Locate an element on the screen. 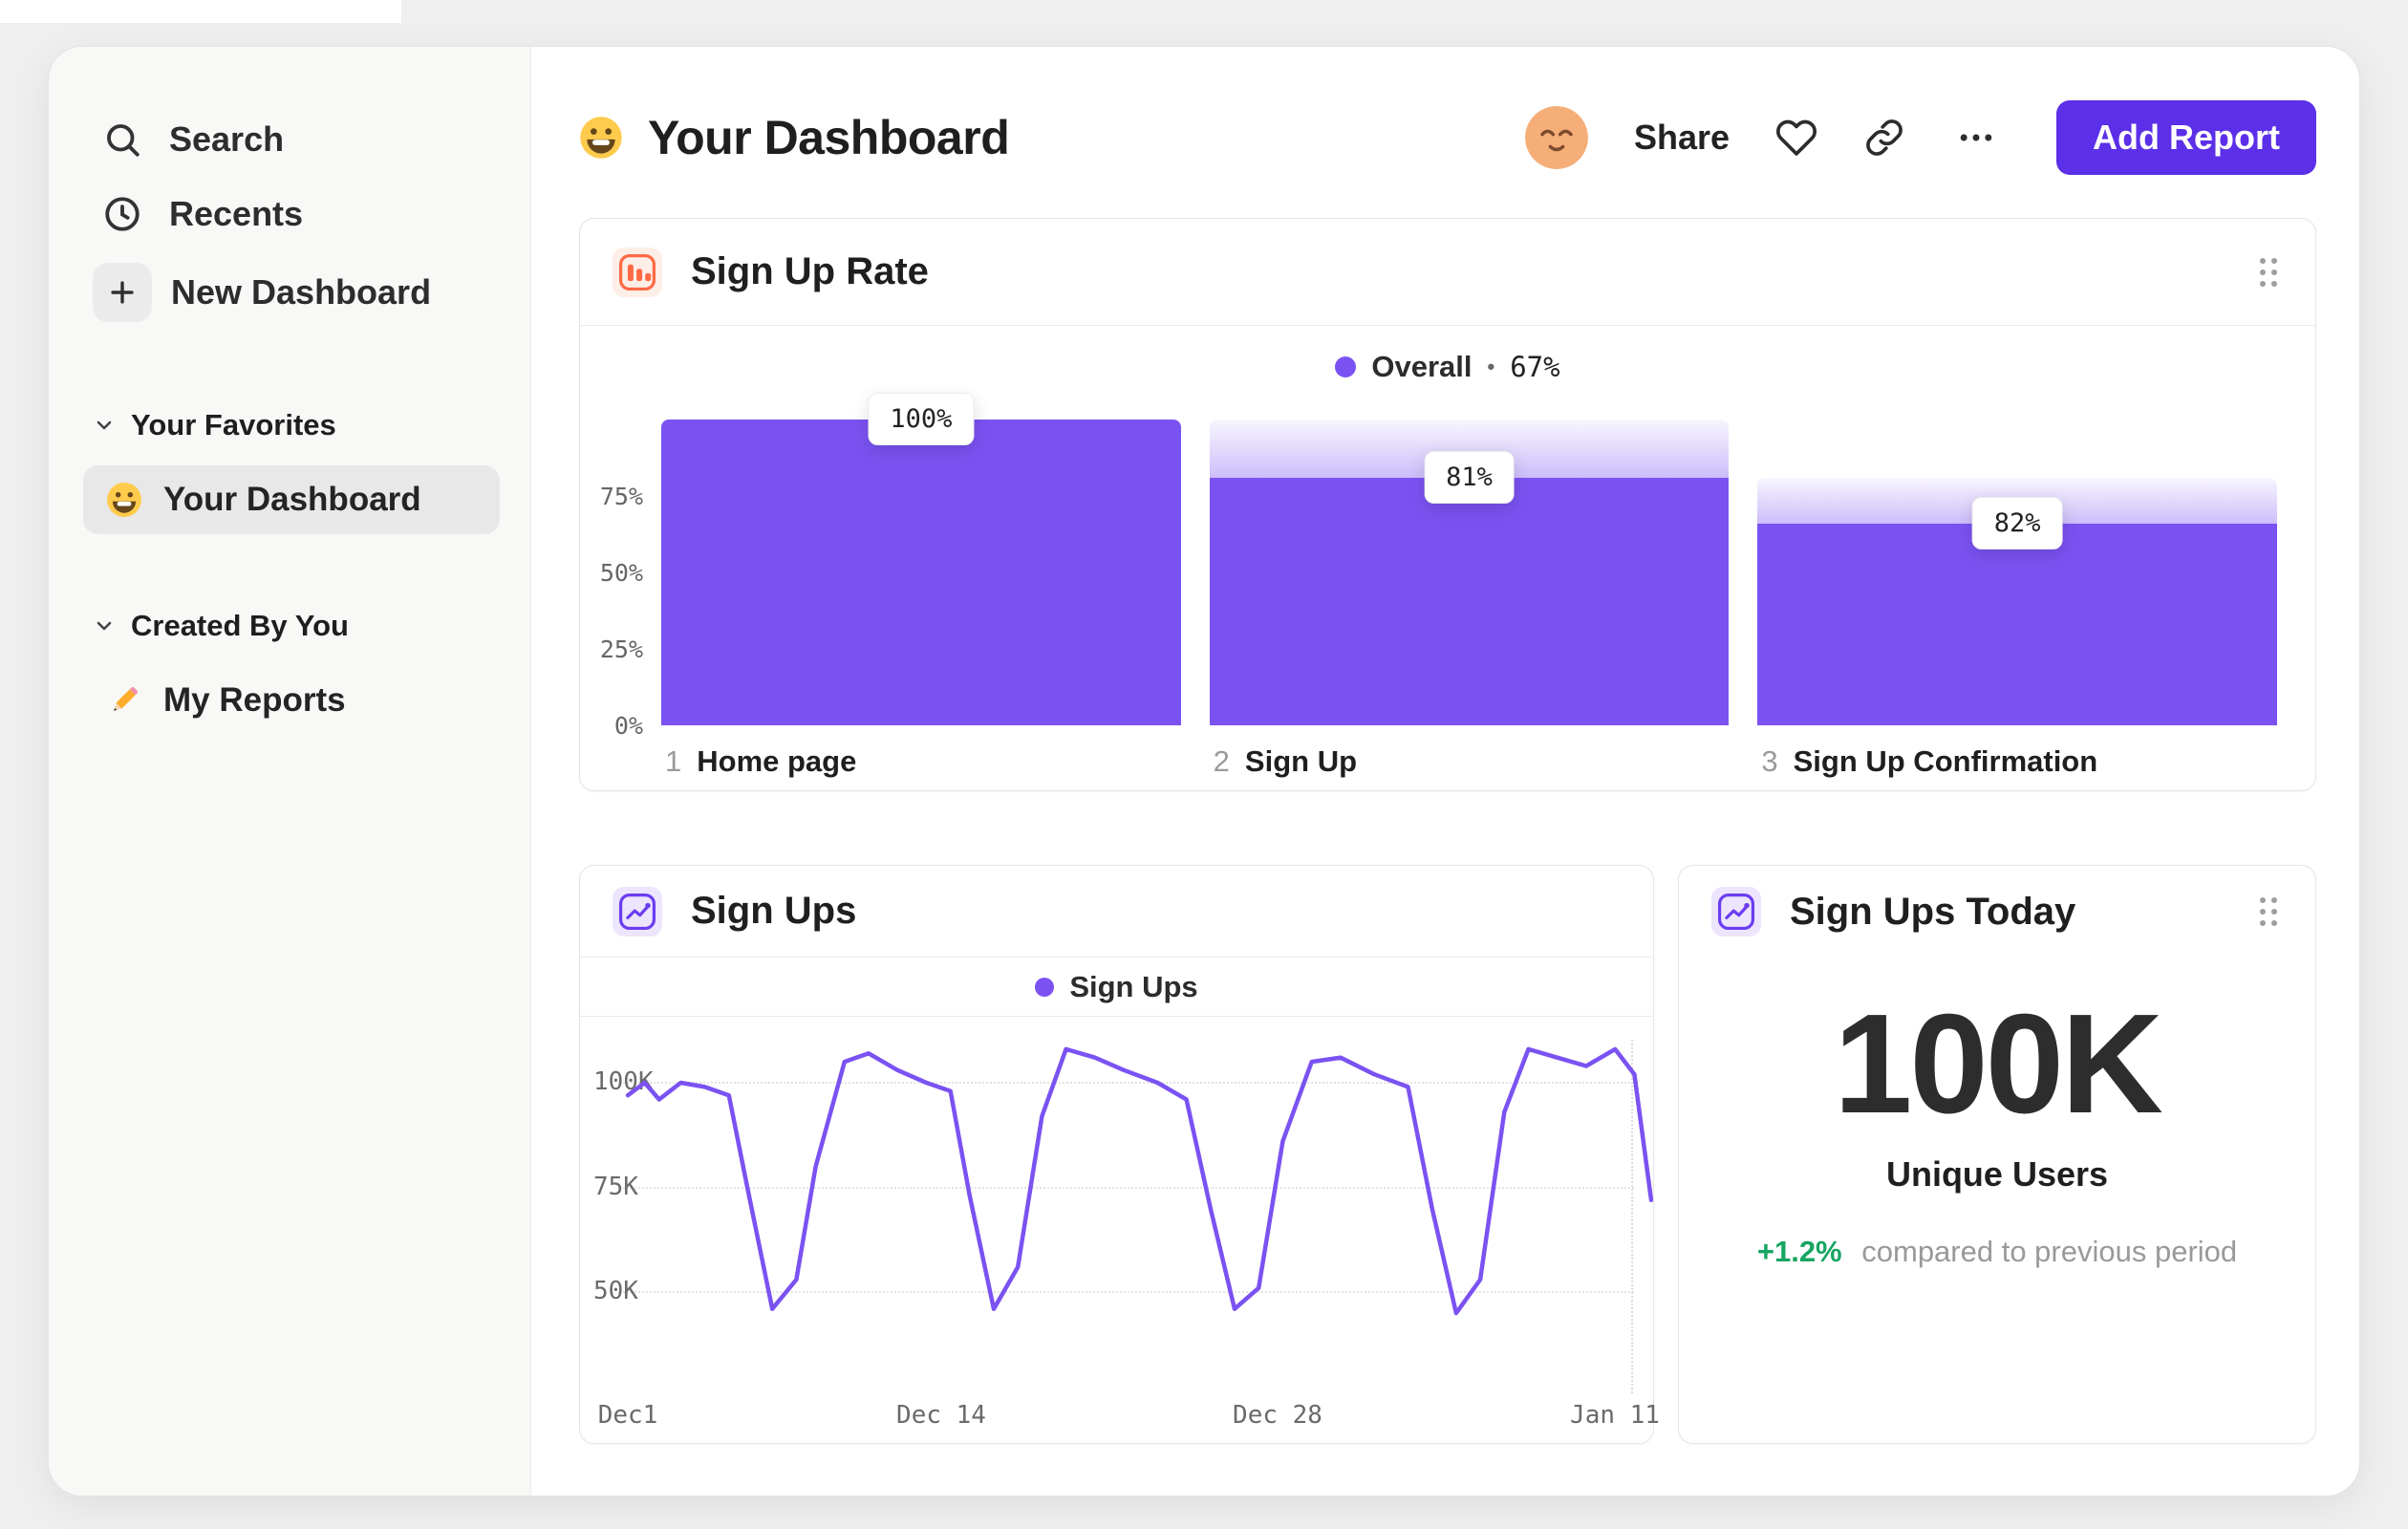 This screenshot has width=2408, height=1529. sidebar-item-your-dashboard: Your Dashboard is located at coordinates (292, 499).